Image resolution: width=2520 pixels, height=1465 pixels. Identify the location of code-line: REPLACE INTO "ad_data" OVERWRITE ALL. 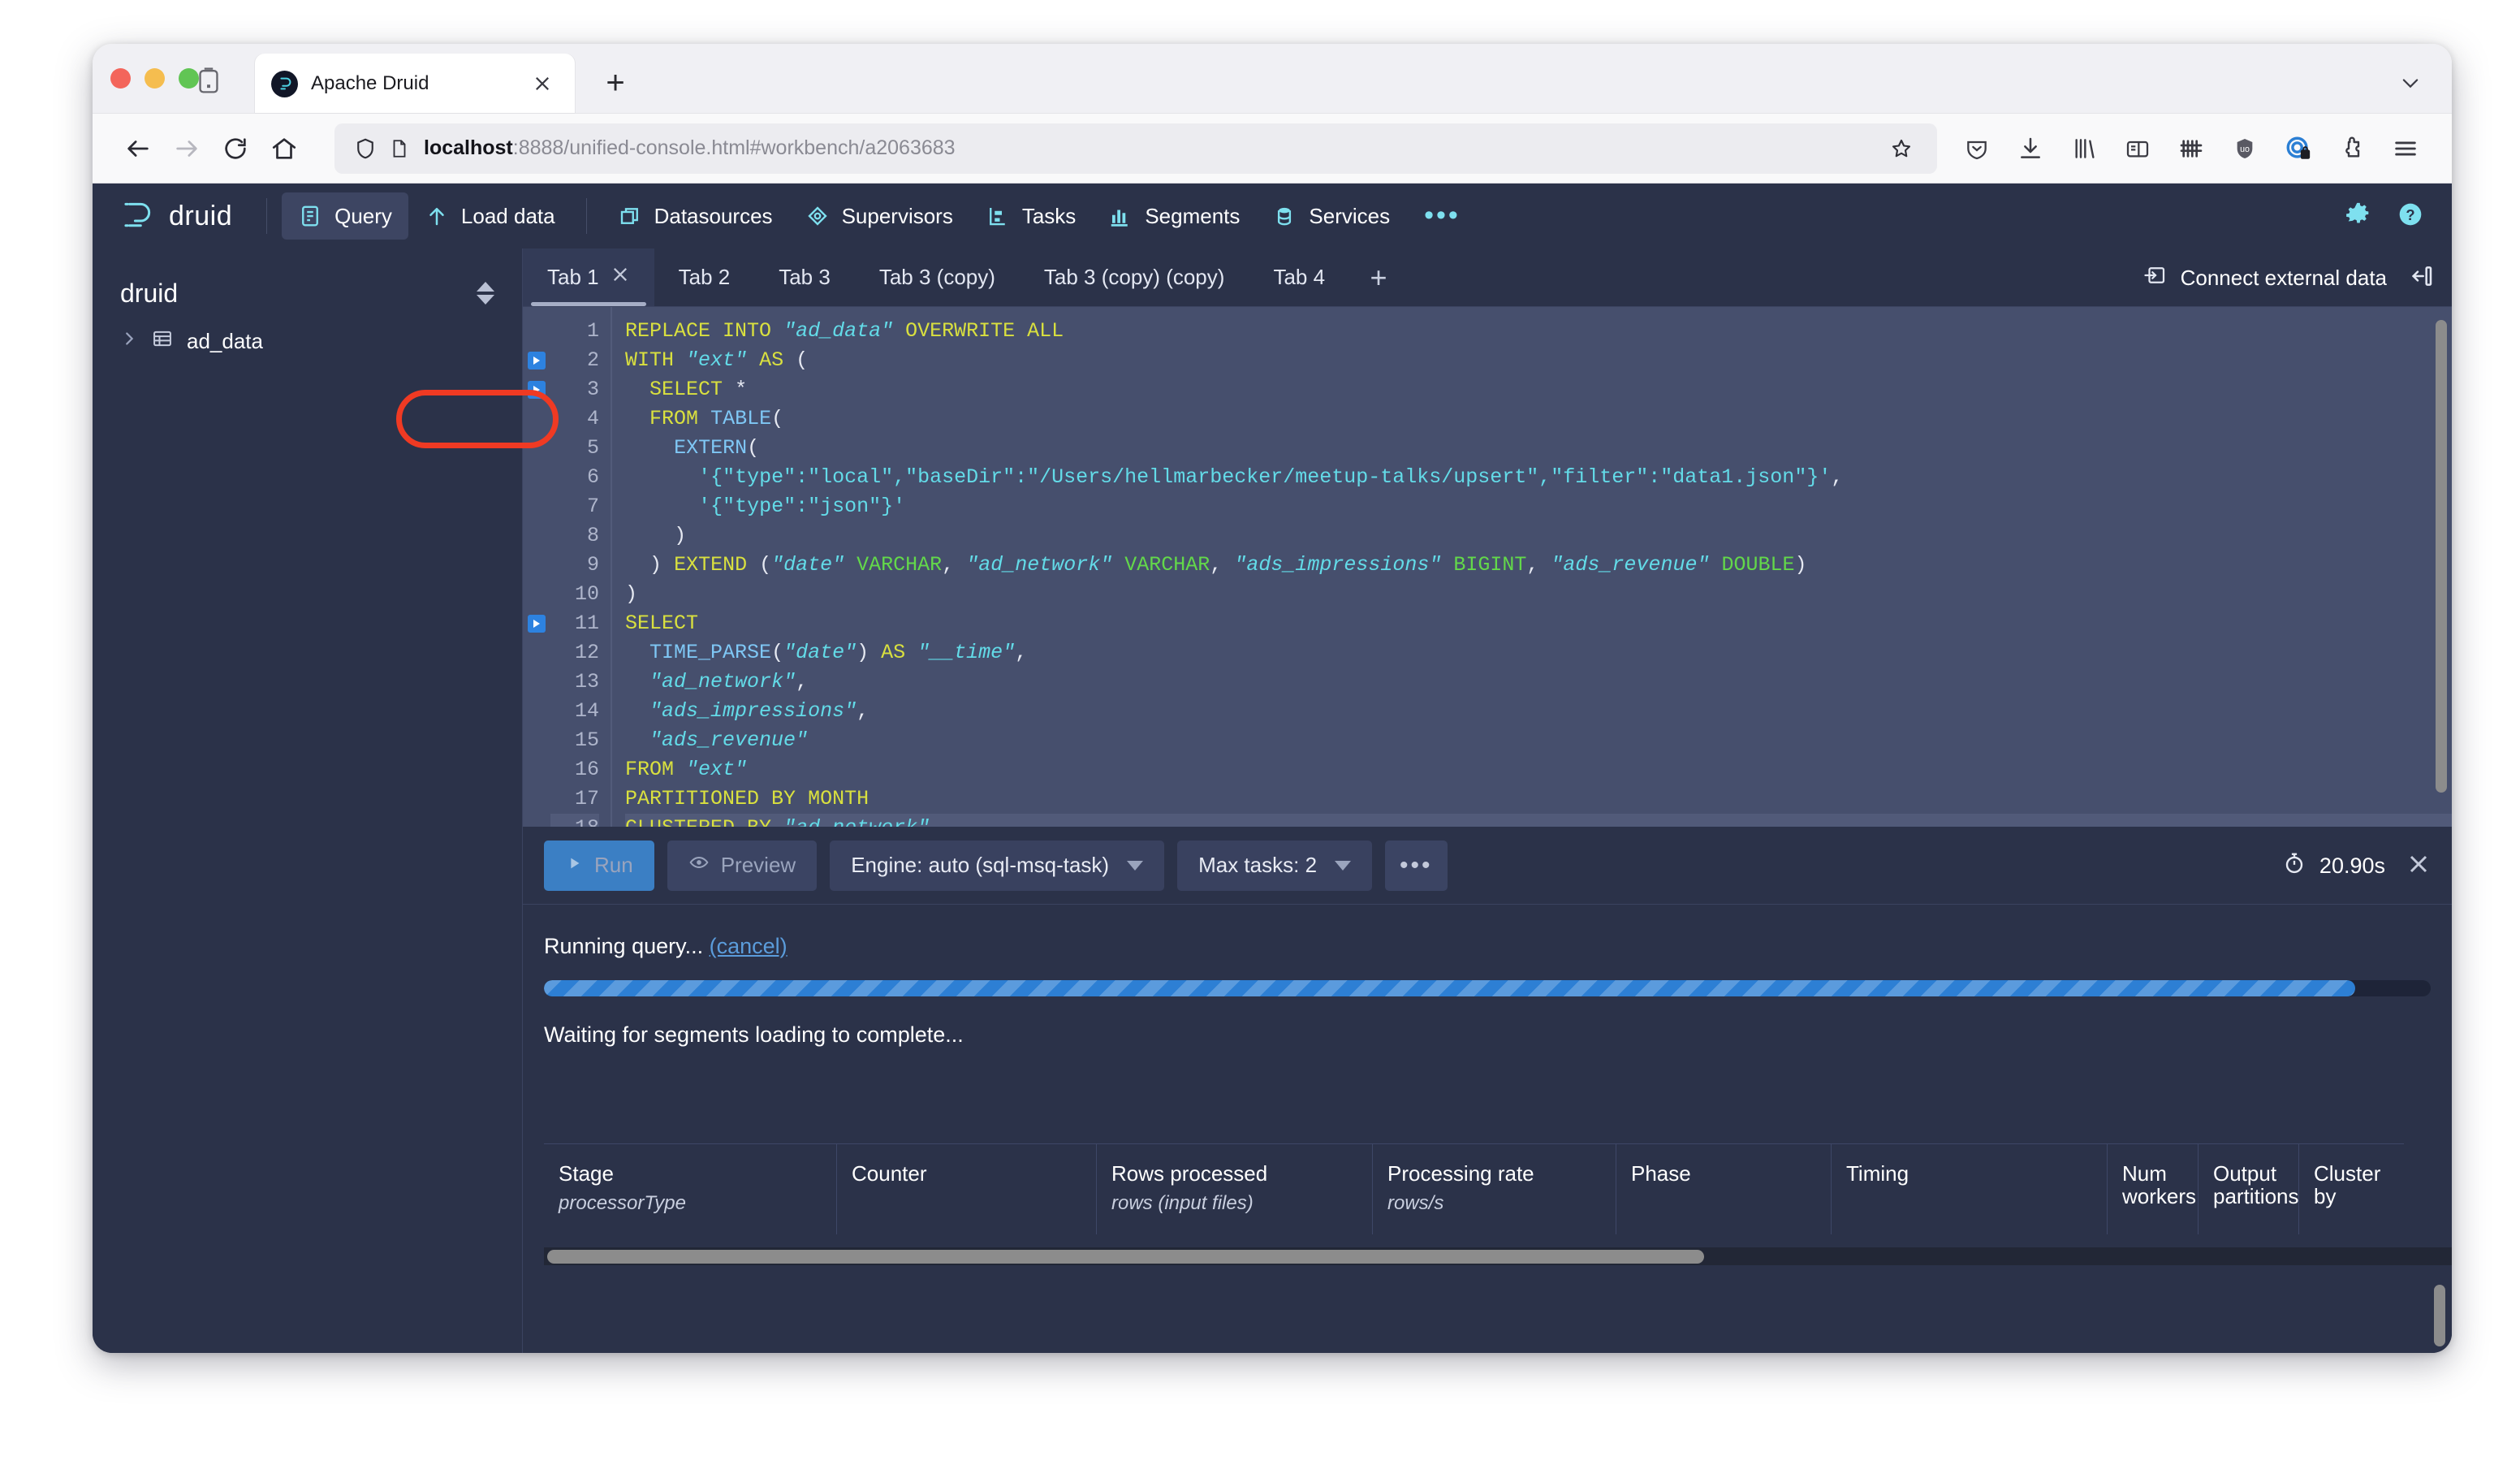
(845, 331).